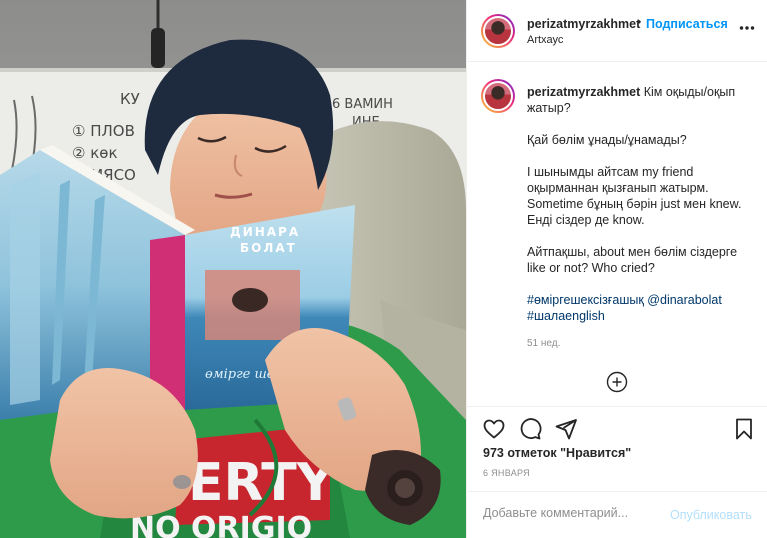 Image resolution: width=767 pixels, height=538 pixels. What do you see at coordinates (557, 453) in the screenshot?
I see `likes-count: 973 отметок "Нравится"` at bounding box center [557, 453].